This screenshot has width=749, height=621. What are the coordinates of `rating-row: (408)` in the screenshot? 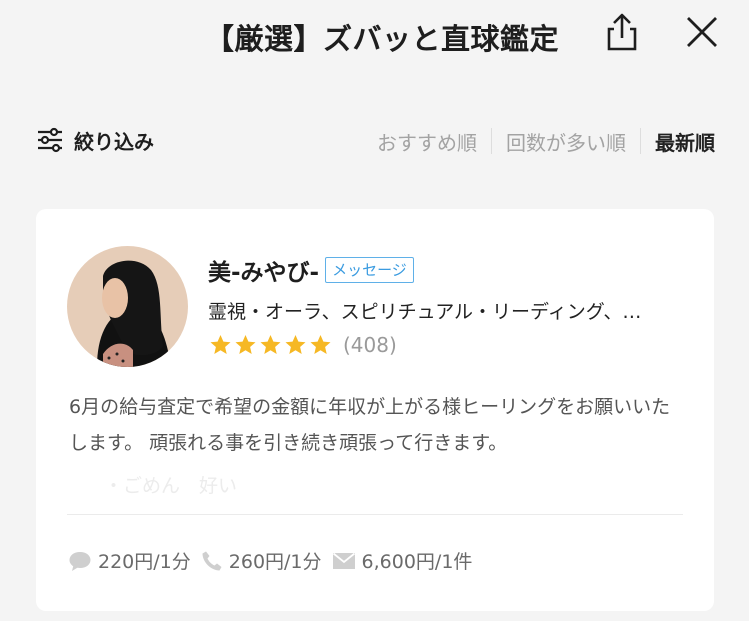 It's located at (302, 345).